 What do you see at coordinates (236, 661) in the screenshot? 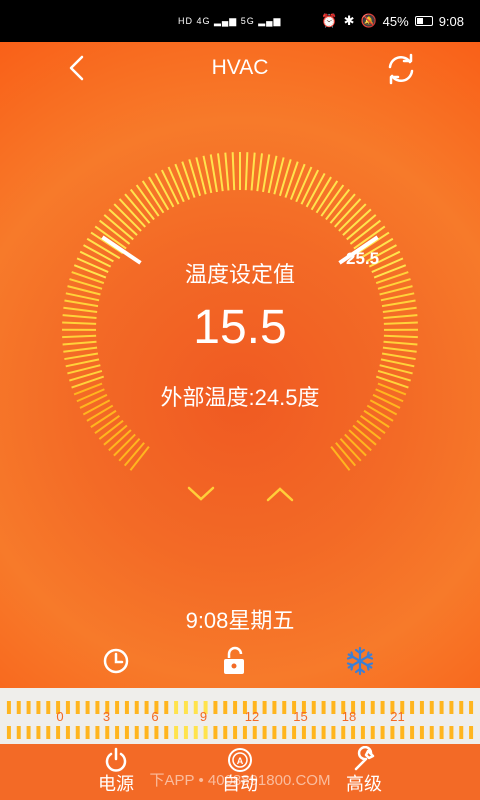
I see `lock-button` at bounding box center [236, 661].